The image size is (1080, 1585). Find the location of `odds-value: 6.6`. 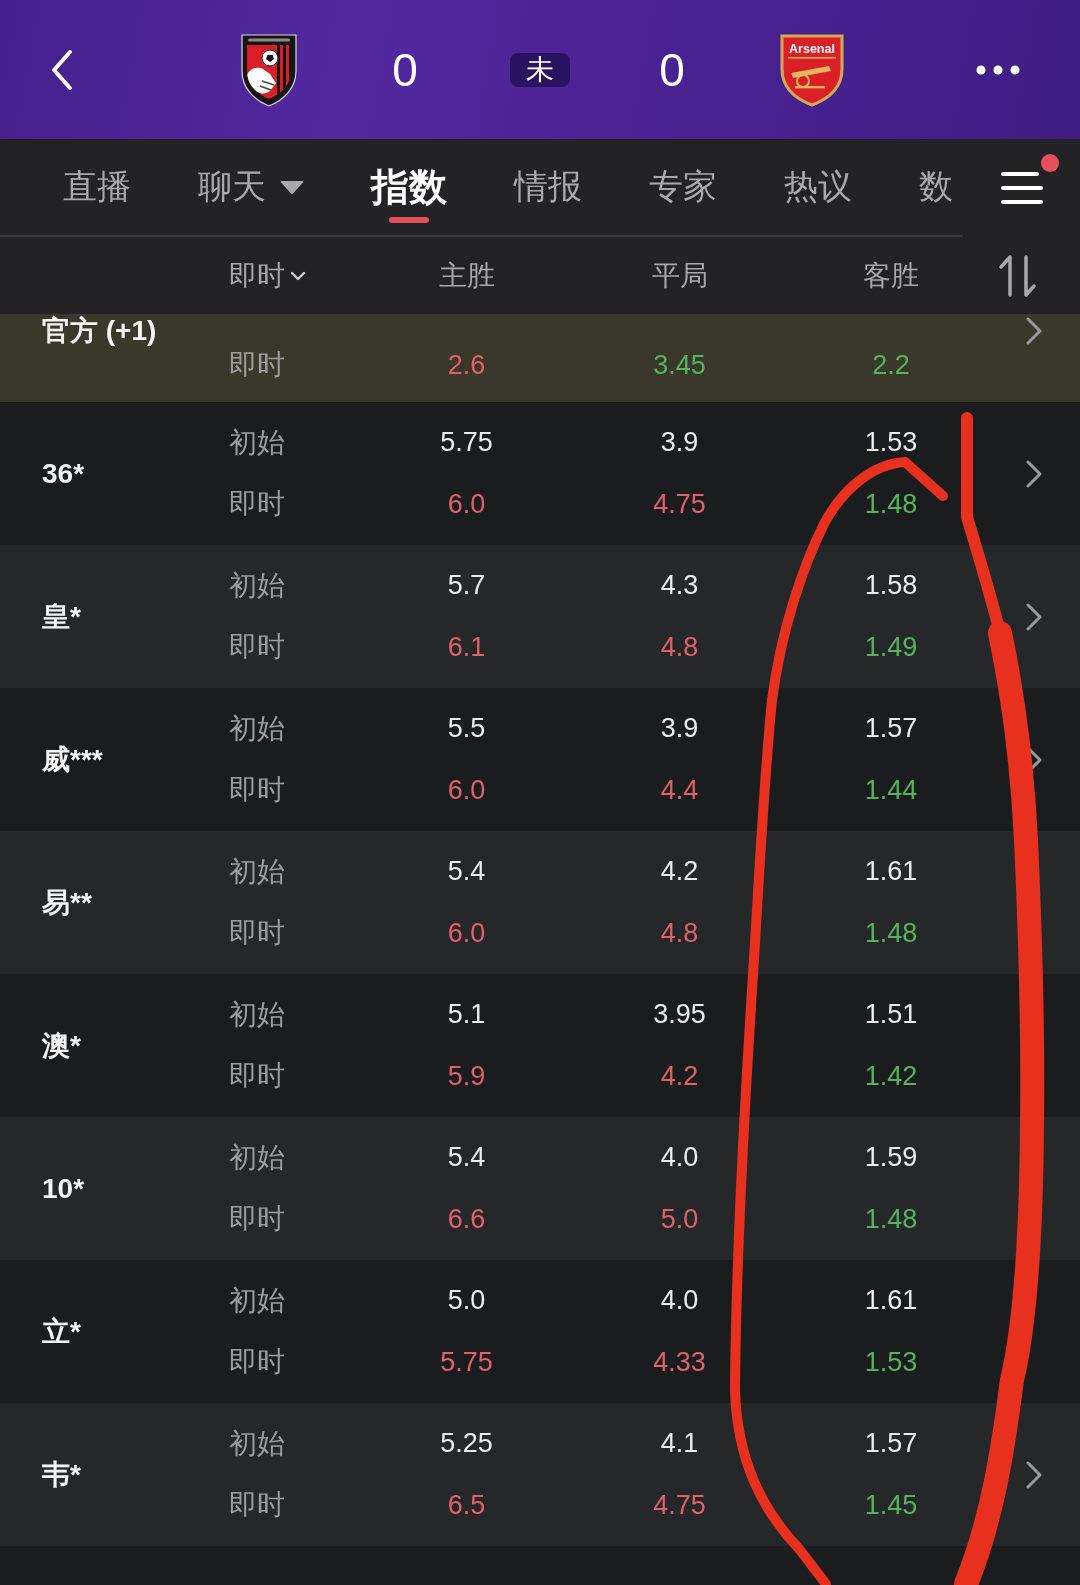

odds-value: 6.6 is located at coordinates (466, 1219).